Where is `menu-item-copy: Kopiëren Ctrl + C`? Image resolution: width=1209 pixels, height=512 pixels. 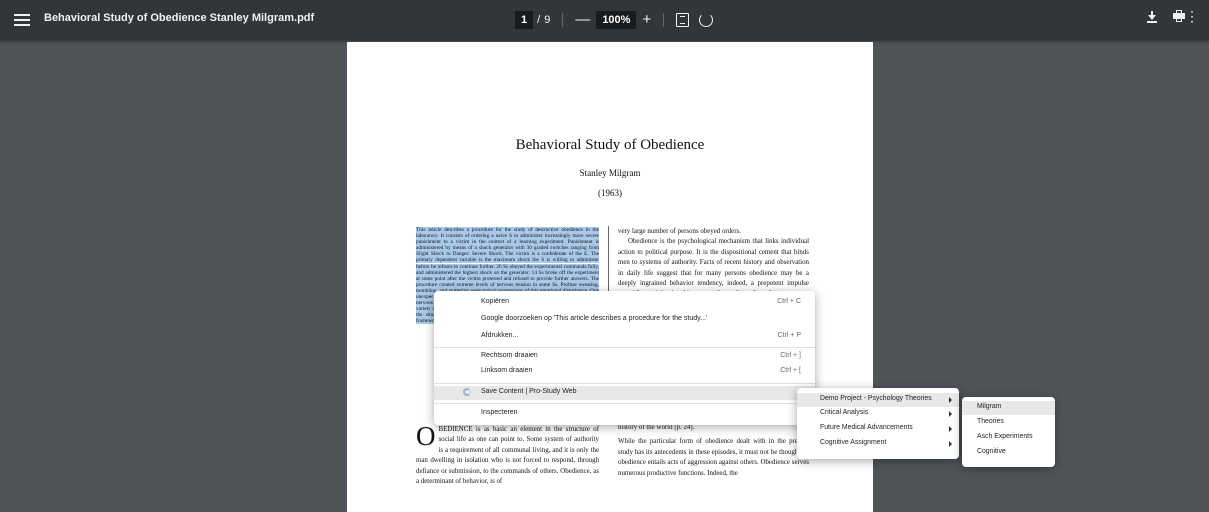 menu-item-copy: Kopiëren Ctrl + C is located at coordinates (624, 303).